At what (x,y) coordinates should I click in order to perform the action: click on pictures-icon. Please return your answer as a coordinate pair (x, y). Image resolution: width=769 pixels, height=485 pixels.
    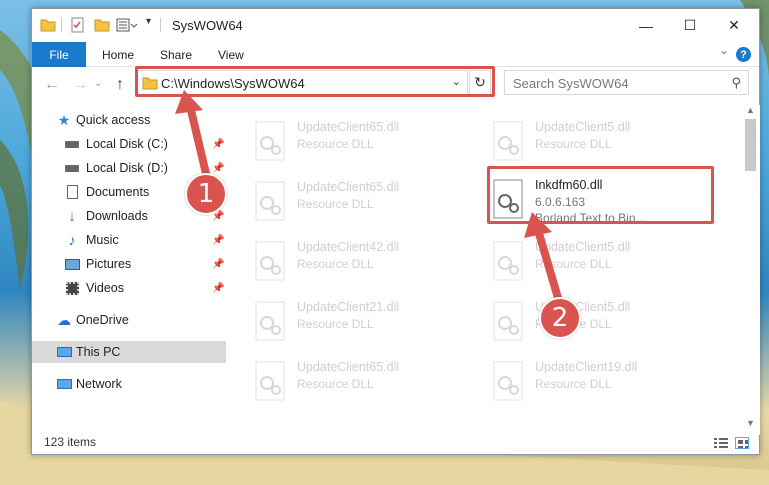
    Looking at the image, I should click on (72, 264).